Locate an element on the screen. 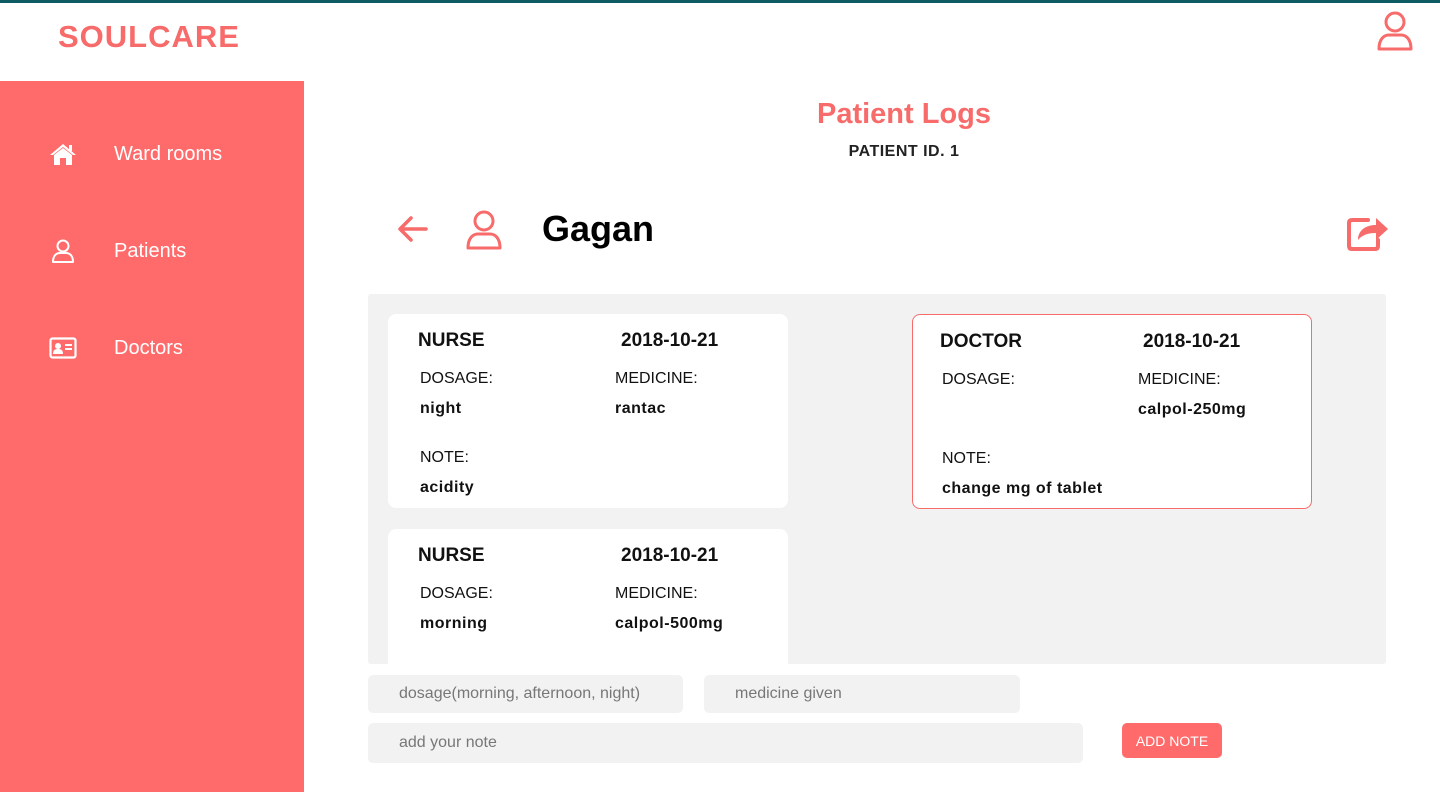 This screenshot has height=792, width=1440. log-role: DOCTOR is located at coordinates (981, 341).